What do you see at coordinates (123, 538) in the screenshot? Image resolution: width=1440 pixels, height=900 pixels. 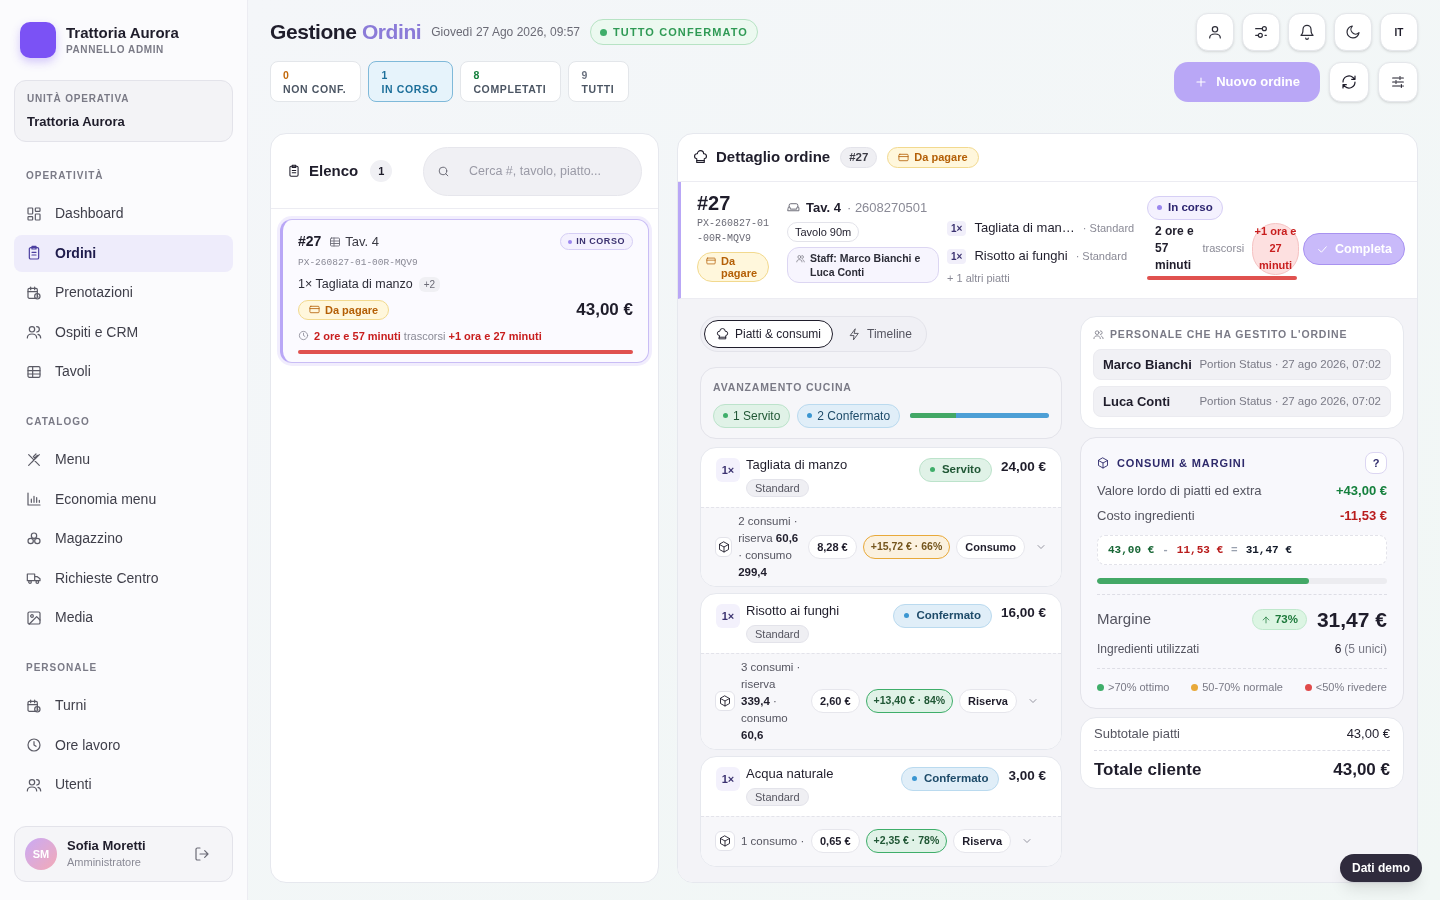 I see `nav-item: Magazzino` at bounding box center [123, 538].